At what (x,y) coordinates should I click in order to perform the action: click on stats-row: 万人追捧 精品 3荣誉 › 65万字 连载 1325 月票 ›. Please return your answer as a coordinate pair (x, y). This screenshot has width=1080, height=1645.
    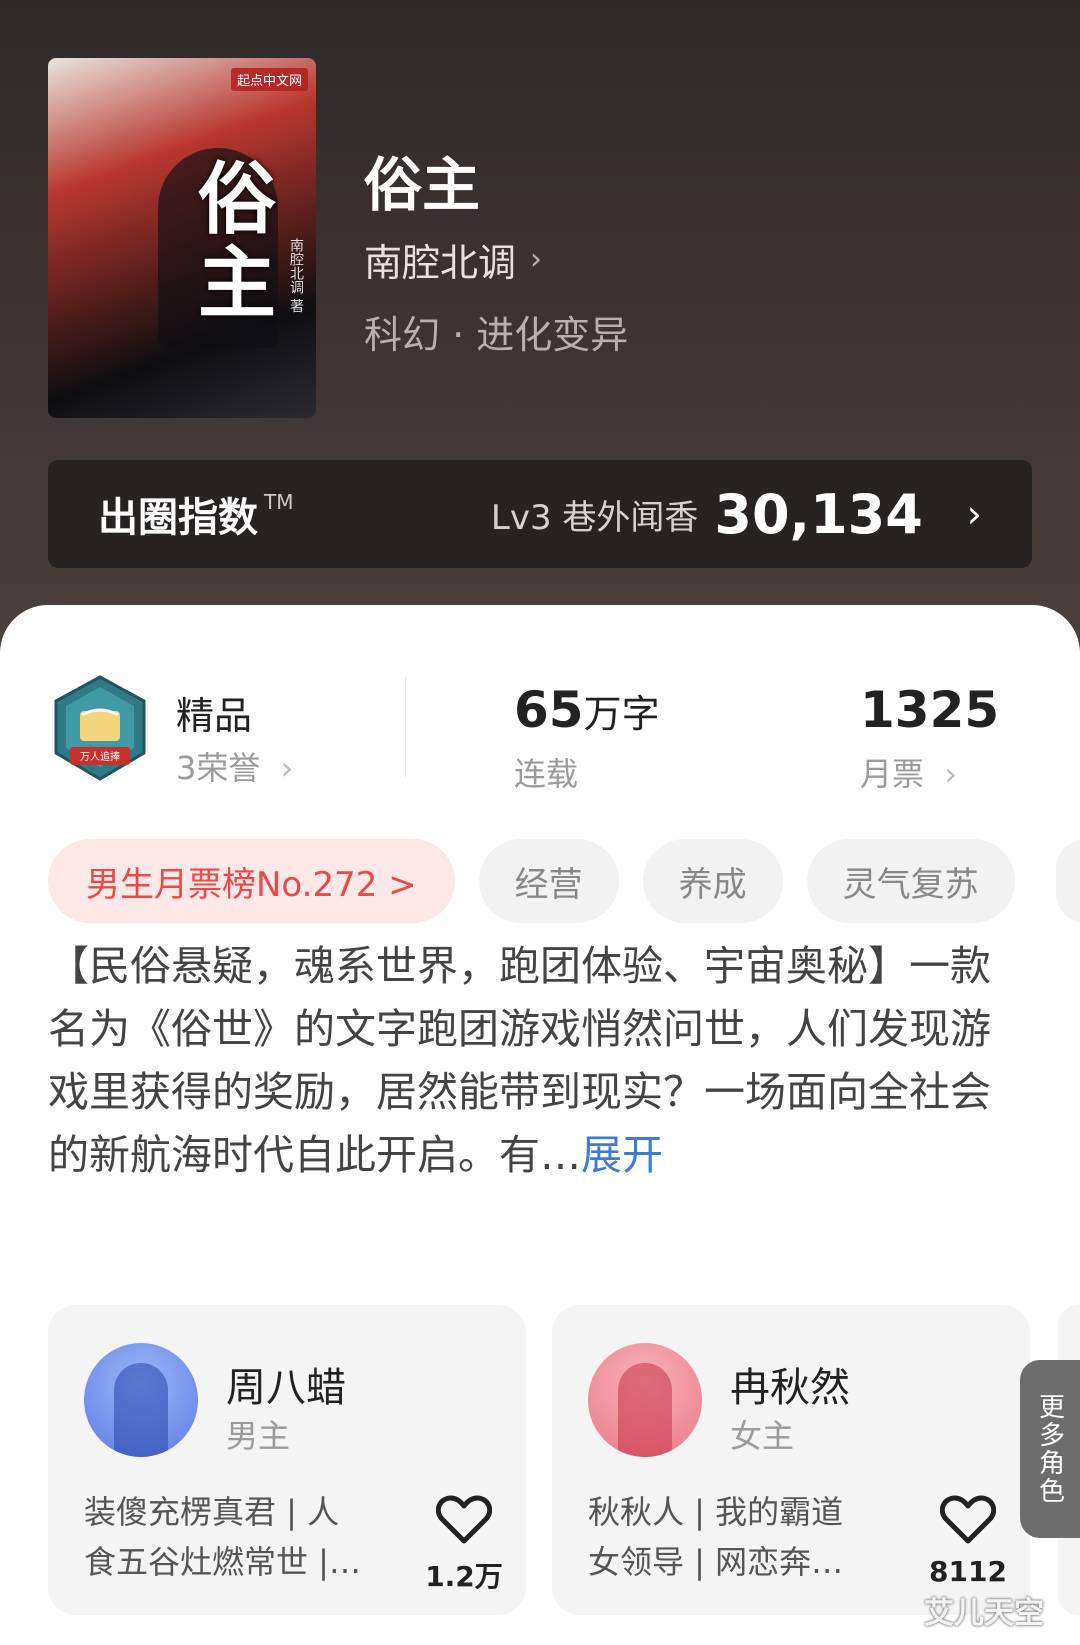
    Looking at the image, I should click on (540, 725).